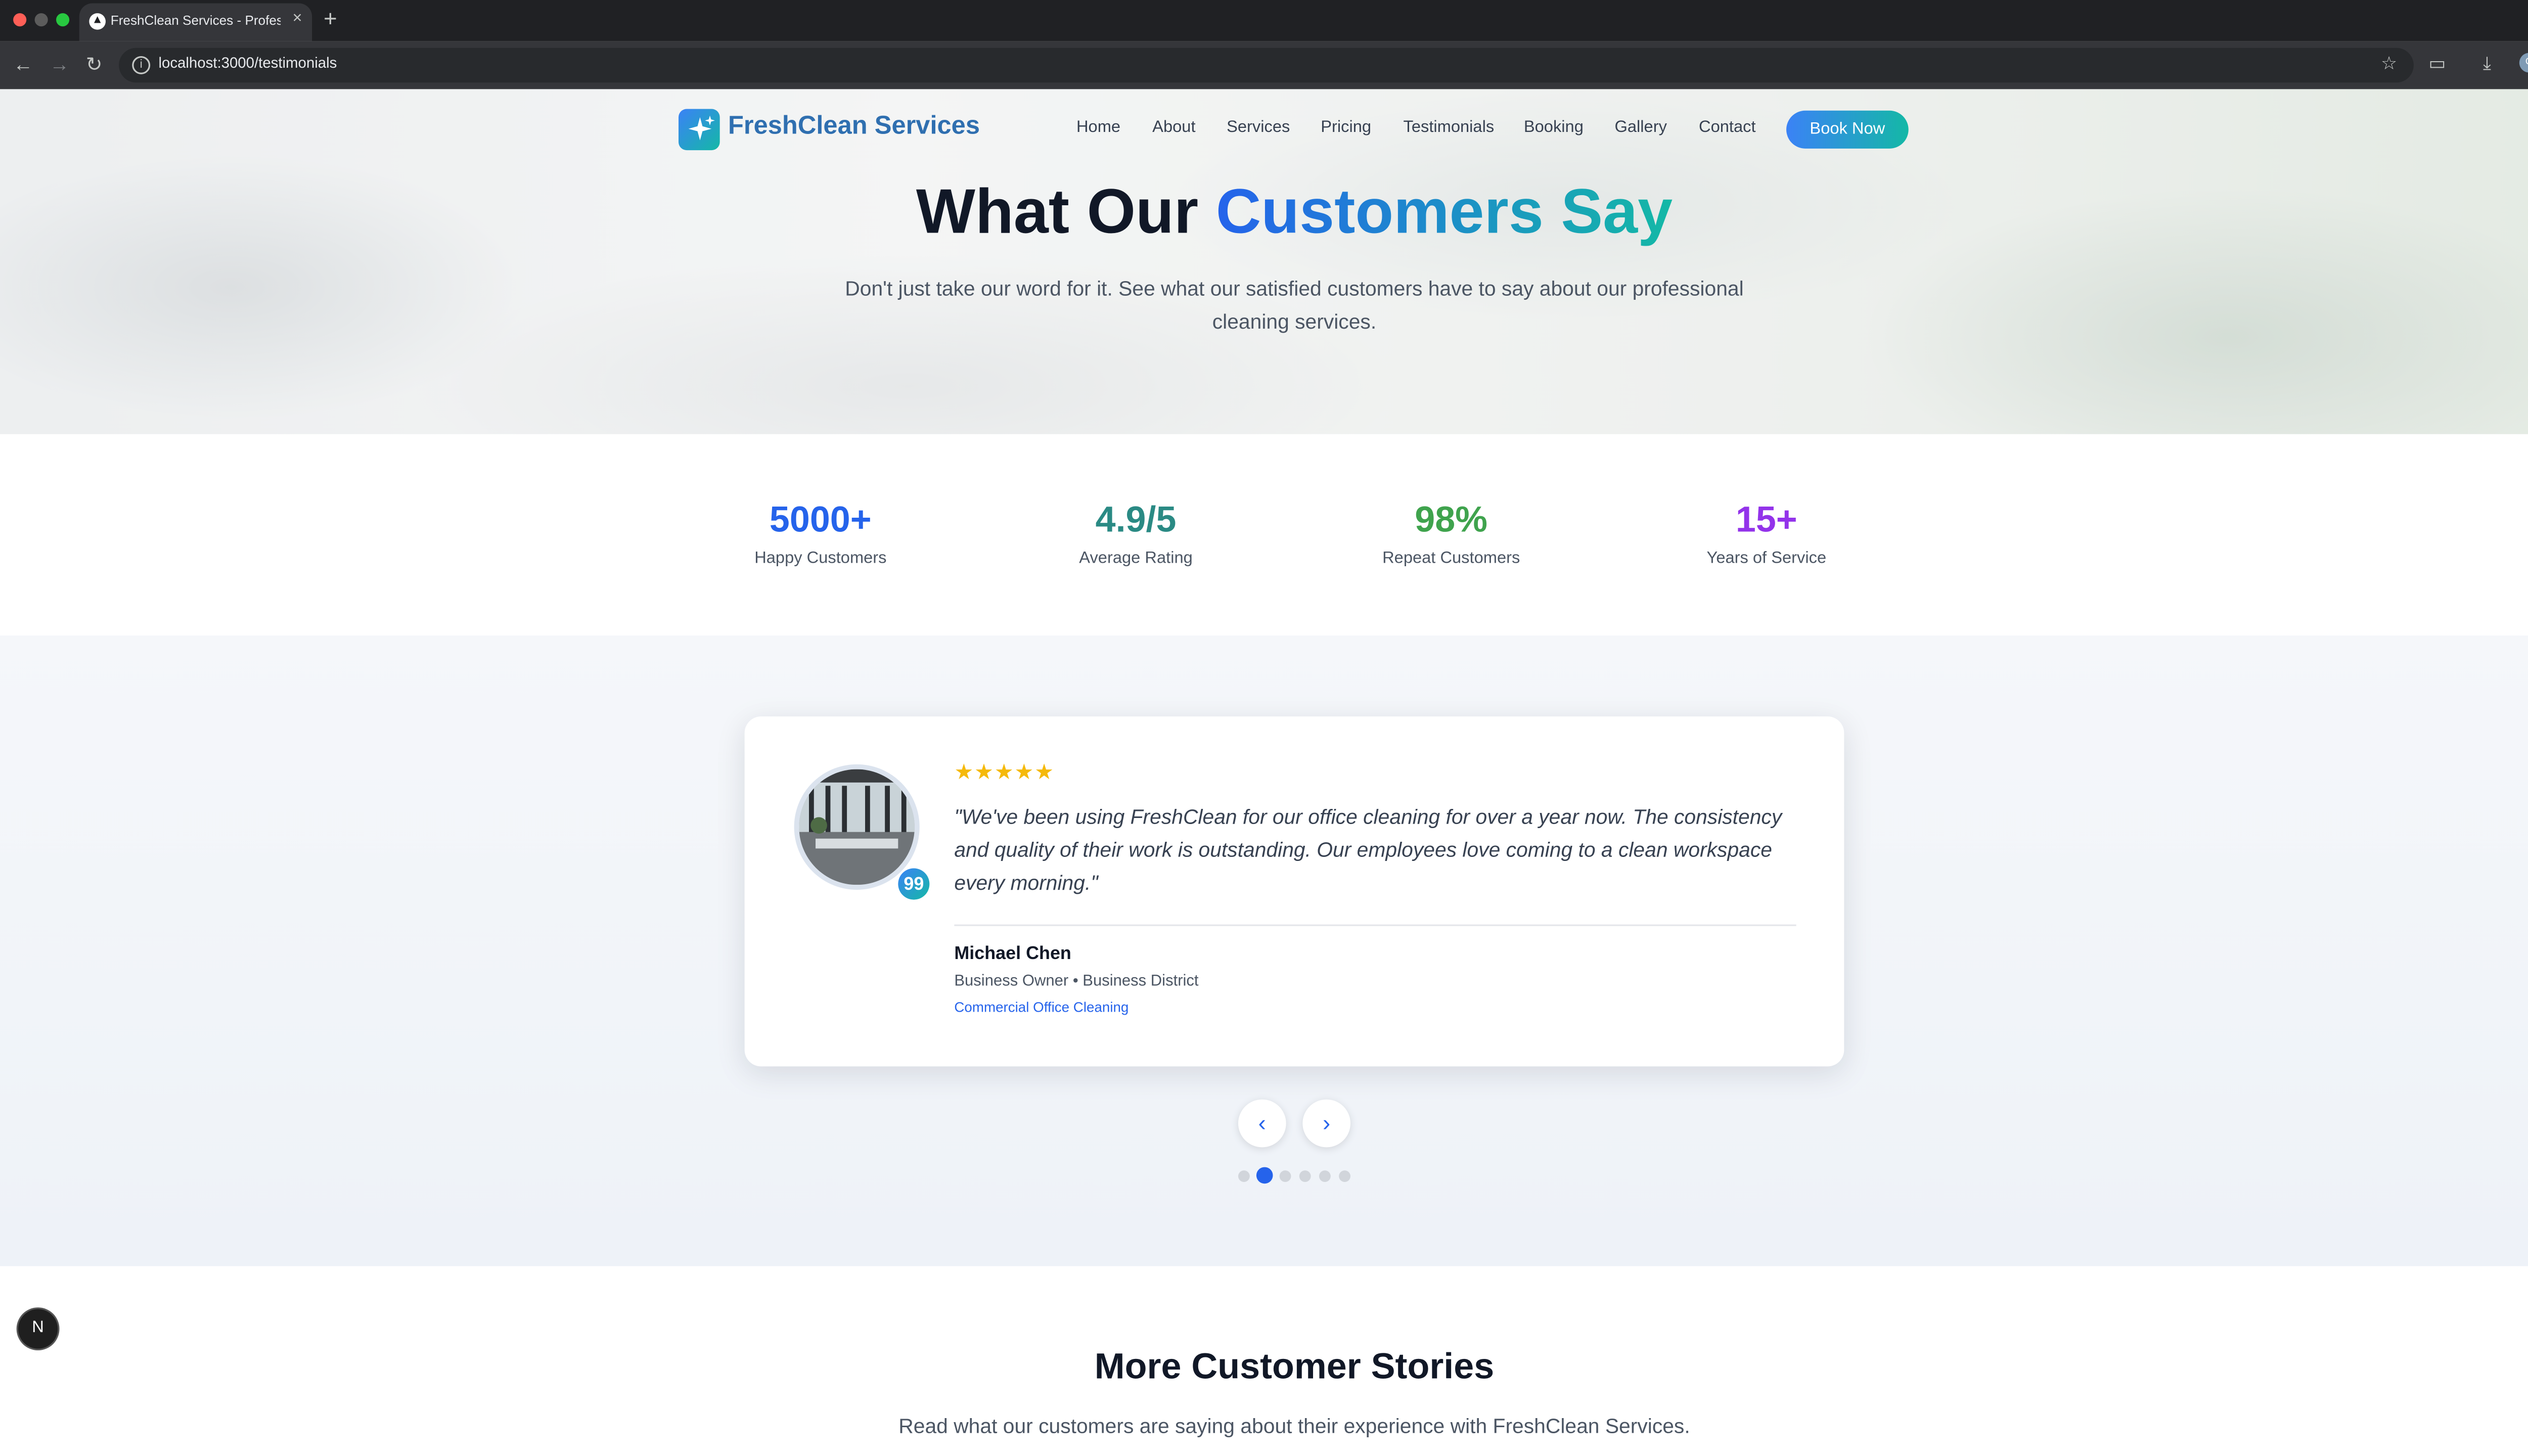 Image resolution: width=2528 pixels, height=1456 pixels. What do you see at coordinates (63, 20) in the screenshot?
I see `maximize-window-button` at bounding box center [63, 20].